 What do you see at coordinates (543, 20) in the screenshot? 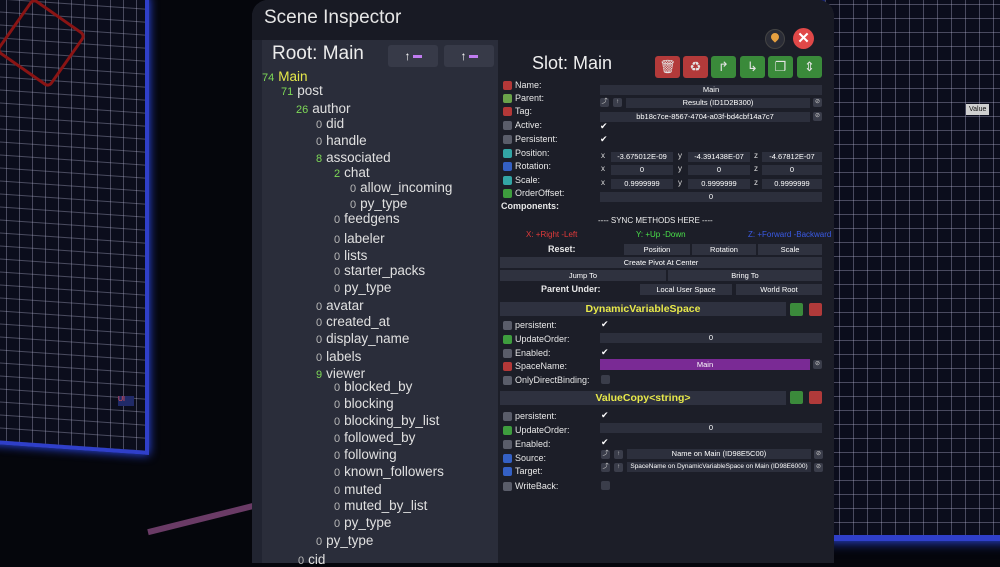
I see `titlebar: Scene Inspector` at bounding box center [543, 20].